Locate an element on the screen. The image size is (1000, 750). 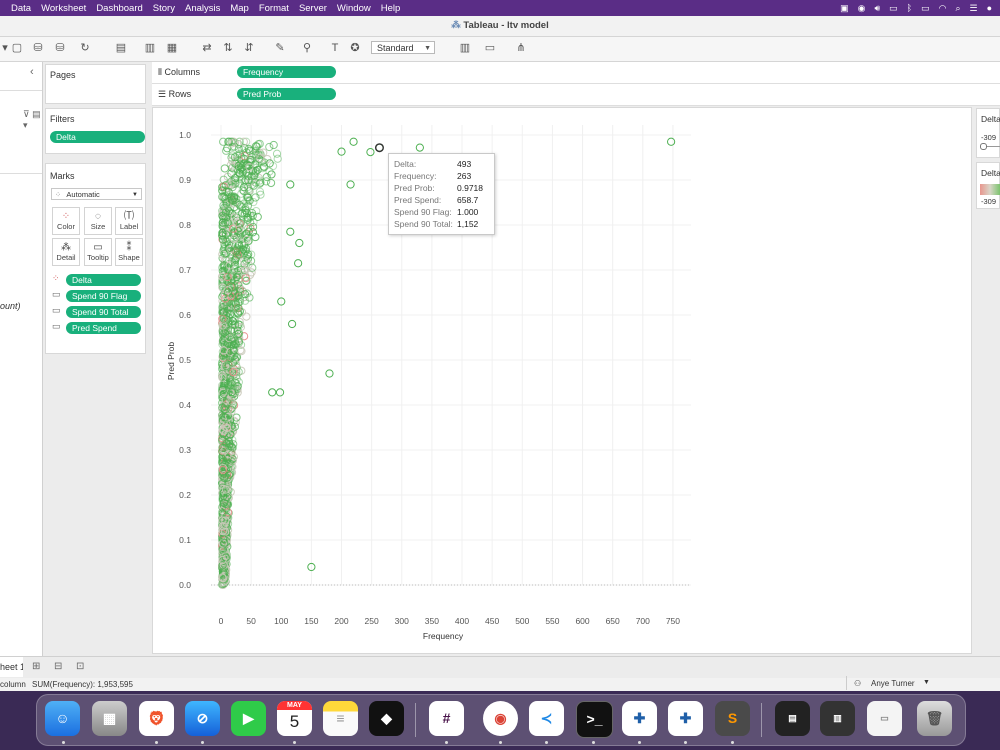
clear-sheet-icon: ▦ is located at coordinates (172, 48).